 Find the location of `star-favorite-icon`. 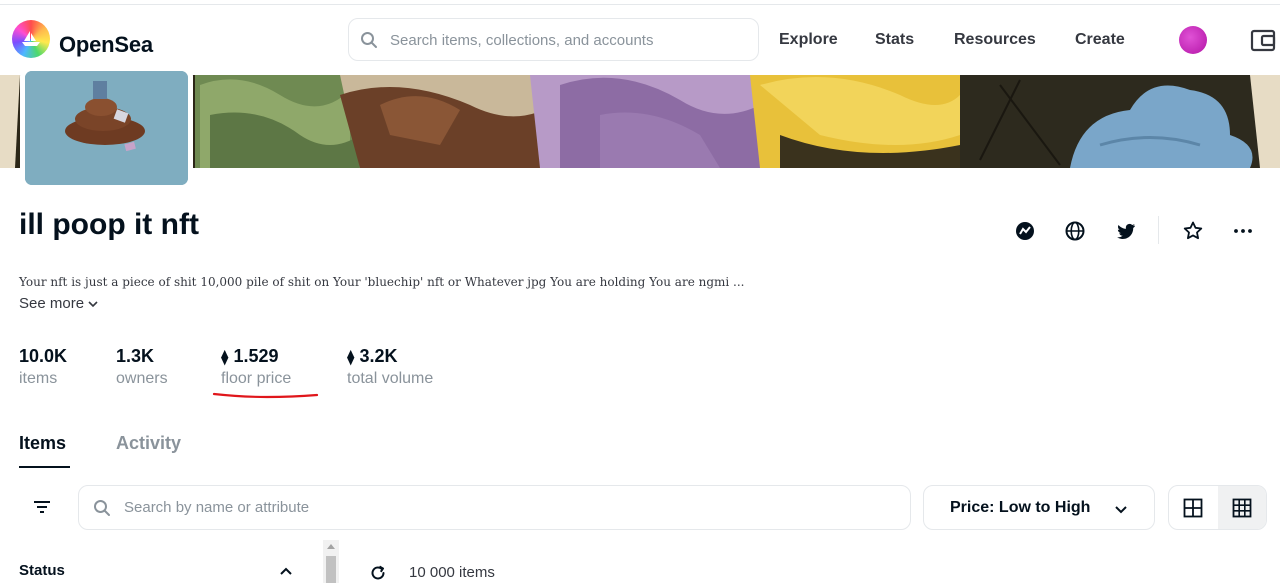

star-favorite-icon is located at coordinates (1193, 231).